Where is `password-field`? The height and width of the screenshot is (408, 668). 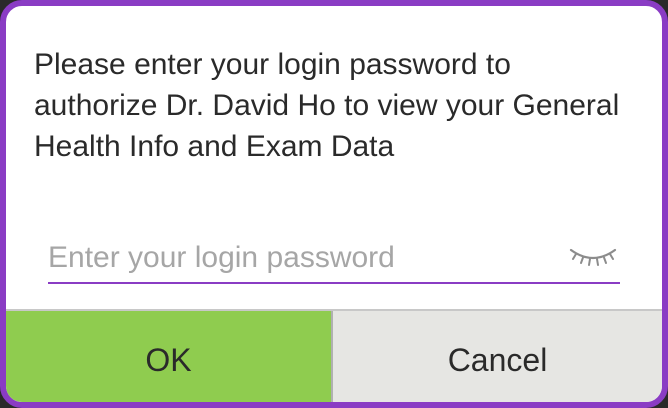
password-field is located at coordinates (334, 260).